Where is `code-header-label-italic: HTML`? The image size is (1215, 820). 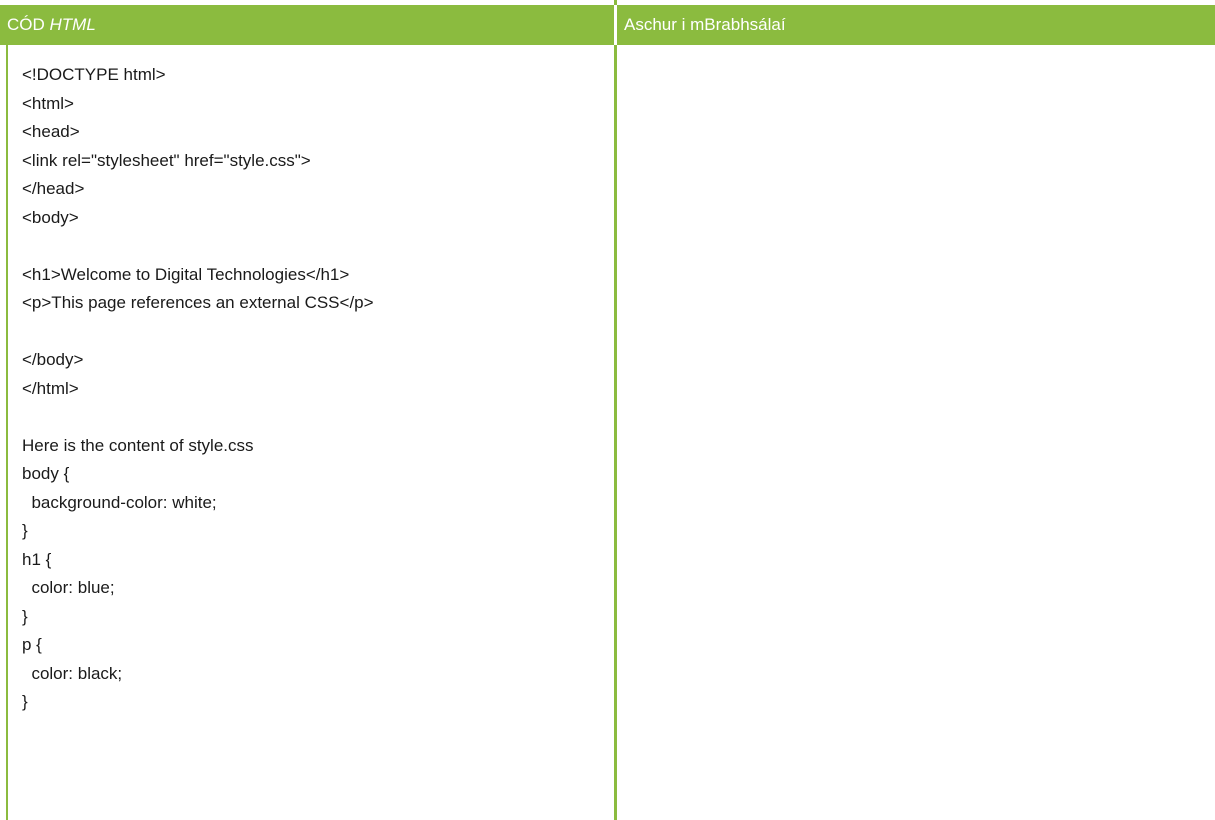
code-header-label-italic: HTML is located at coordinates (72, 24).